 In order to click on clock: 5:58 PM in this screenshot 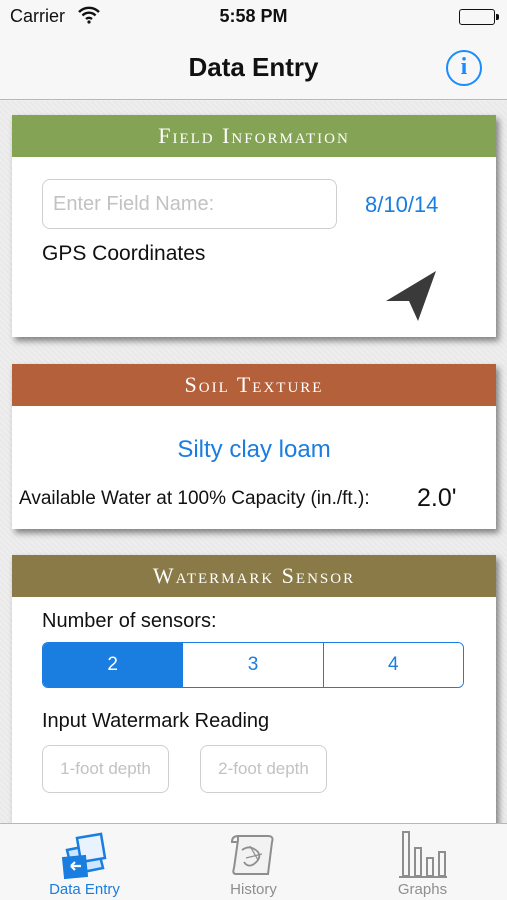, I will do `click(253, 16)`.